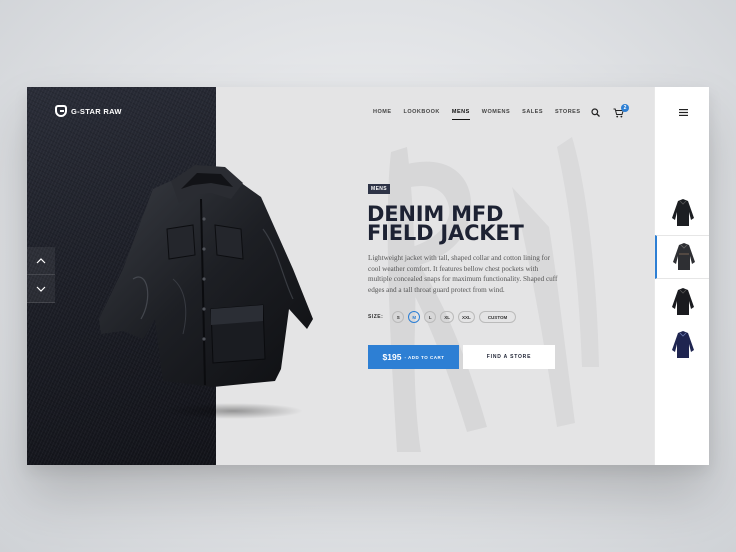  Describe the element at coordinates (382, 112) in the screenshot. I see `nav-item-home: HOME` at that location.